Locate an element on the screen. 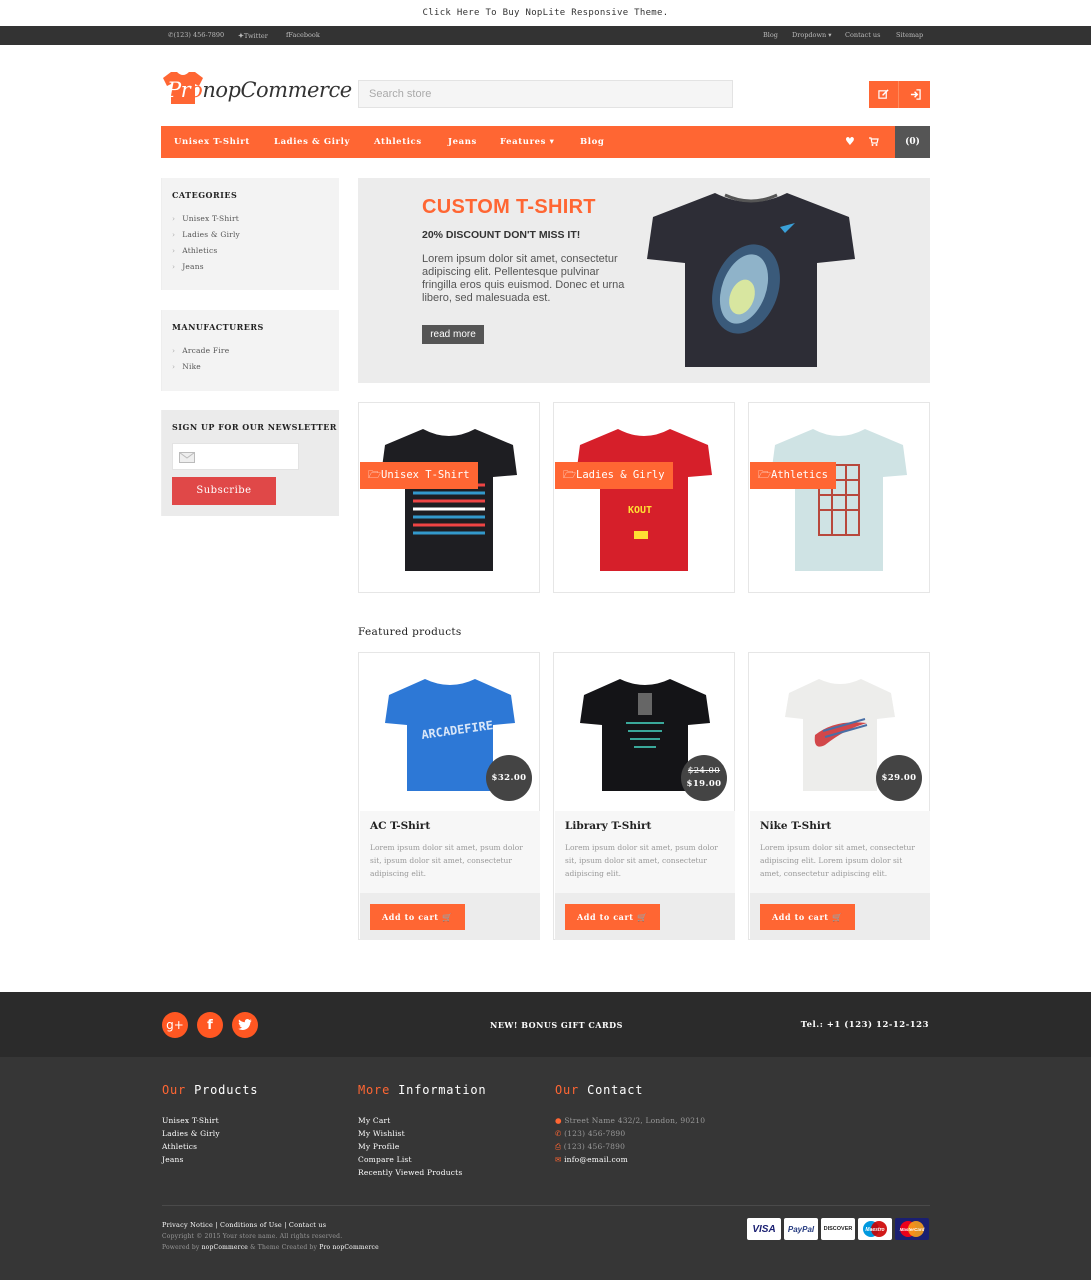  svg-text: KOUT is located at coordinates (640, 510).